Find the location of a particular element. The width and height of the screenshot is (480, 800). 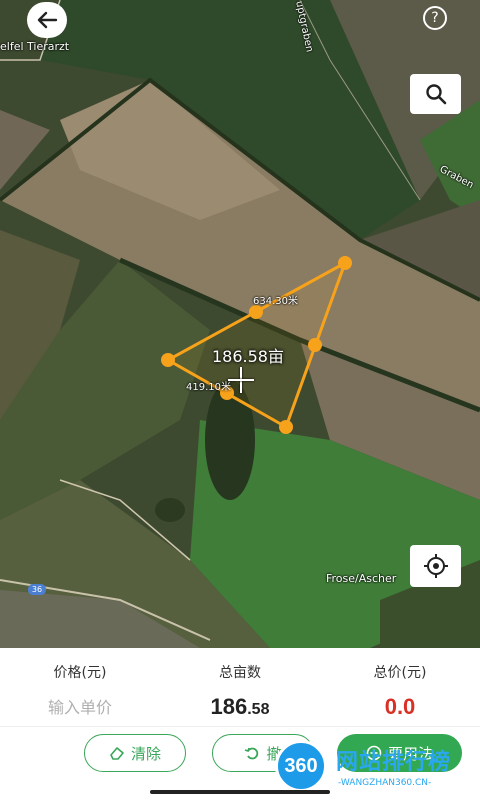

area-fraction: .58 is located at coordinates (258, 709).